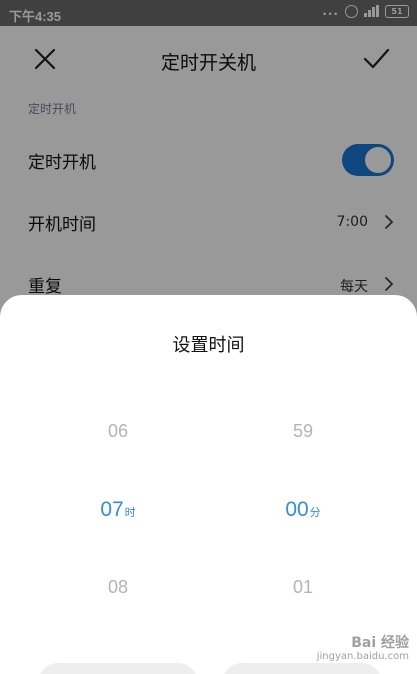 The height and width of the screenshot is (674, 417). What do you see at coordinates (303, 431) in the screenshot?
I see `minute-prev: 59` at bounding box center [303, 431].